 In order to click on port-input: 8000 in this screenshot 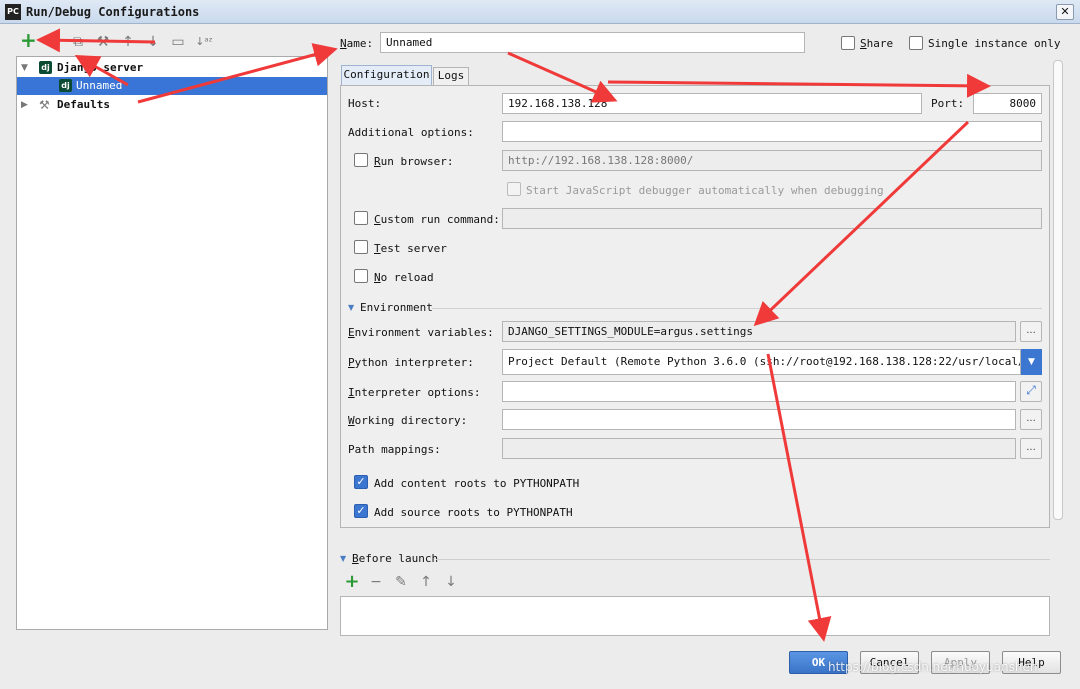, I will do `click(1007, 103)`.